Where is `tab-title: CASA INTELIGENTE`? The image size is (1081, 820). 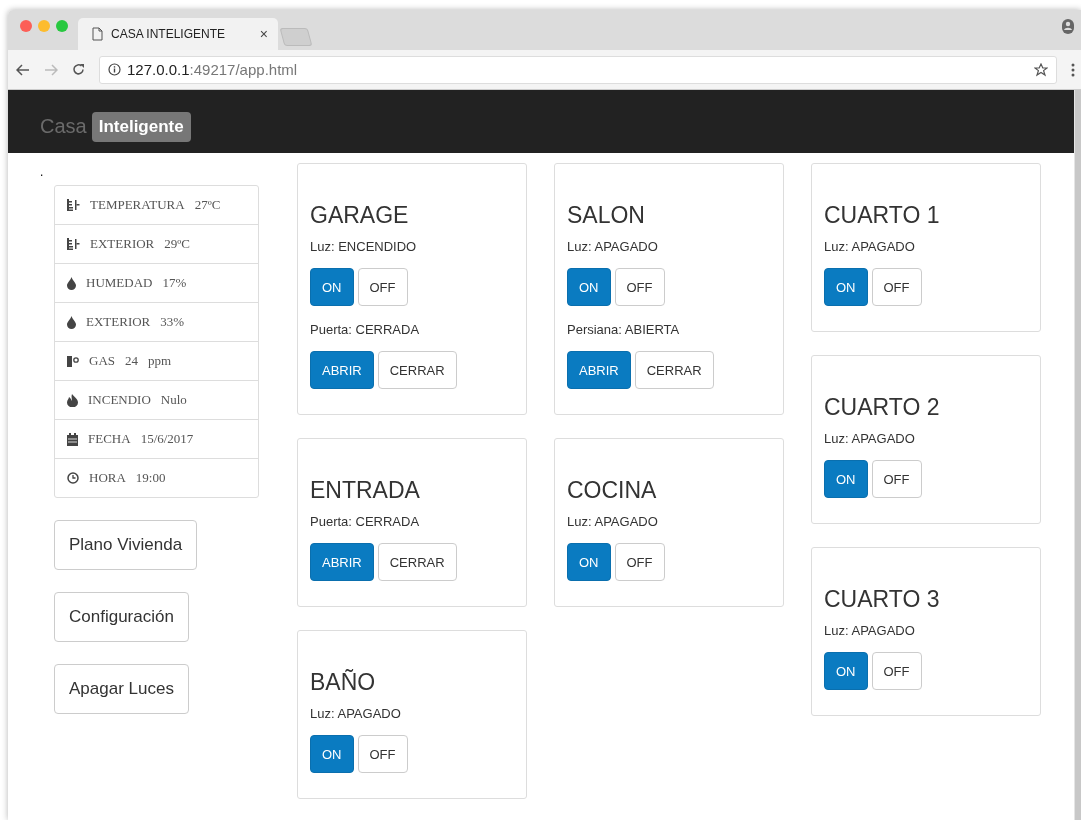 tab-title: CASA INTELIGENTE is located at coordinates (169, 34).